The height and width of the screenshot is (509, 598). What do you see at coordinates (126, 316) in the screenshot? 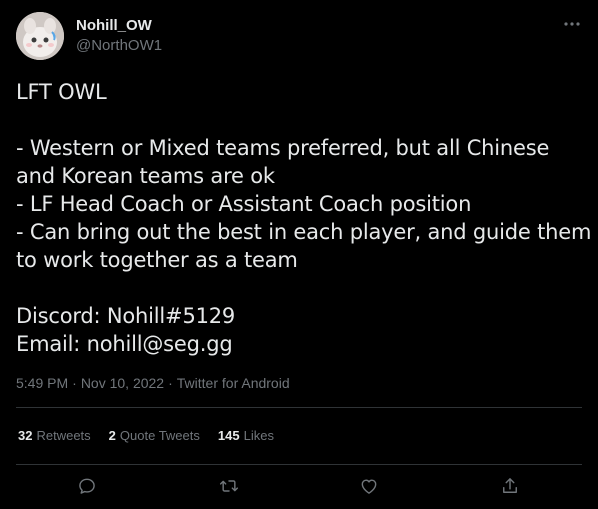
I see `tweet-text-line: Discord: Nohill#5129` at bounding box center [126, 316].